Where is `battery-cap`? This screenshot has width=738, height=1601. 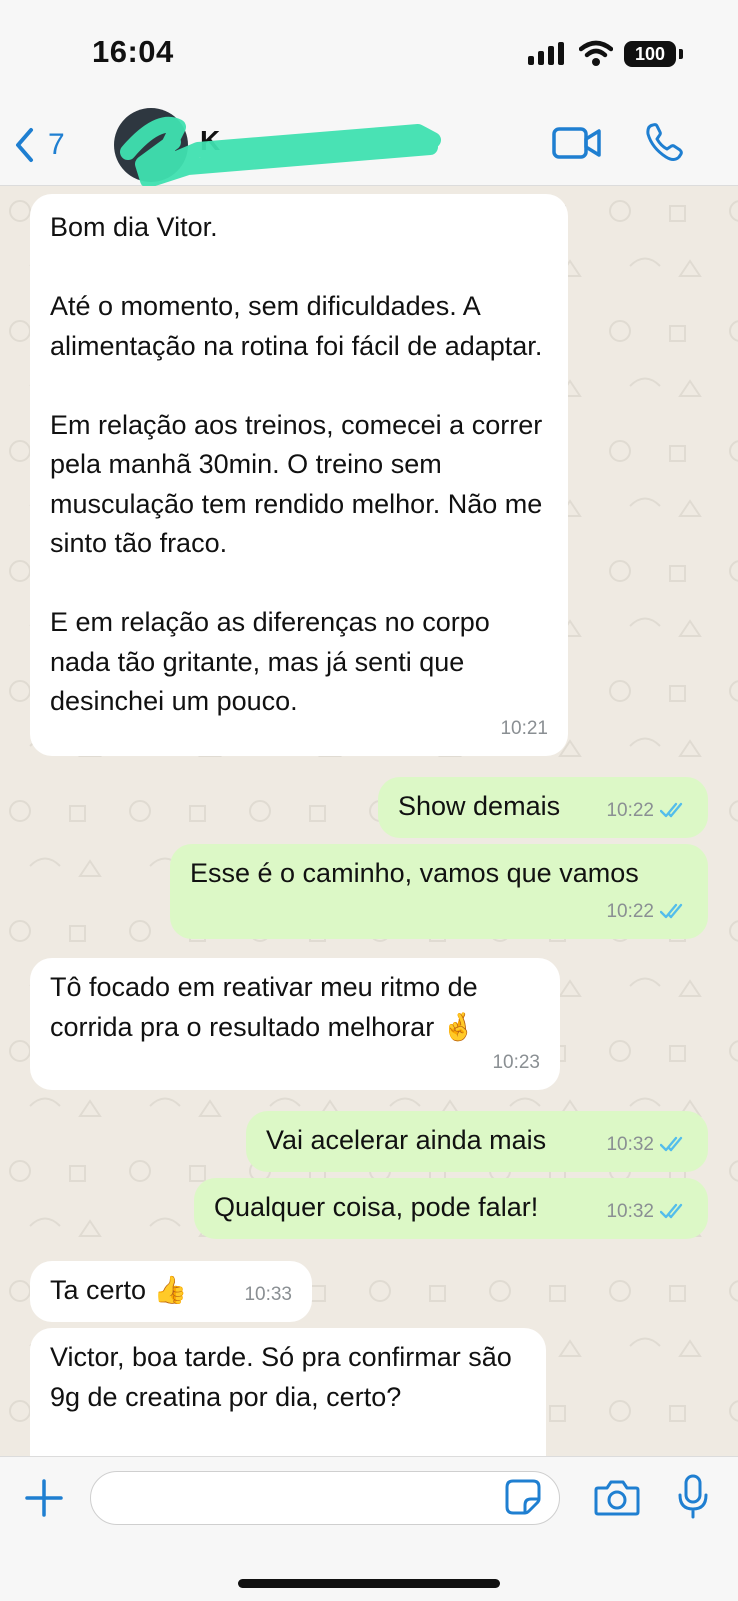 battery-cap is located at coordinates (681, 54).